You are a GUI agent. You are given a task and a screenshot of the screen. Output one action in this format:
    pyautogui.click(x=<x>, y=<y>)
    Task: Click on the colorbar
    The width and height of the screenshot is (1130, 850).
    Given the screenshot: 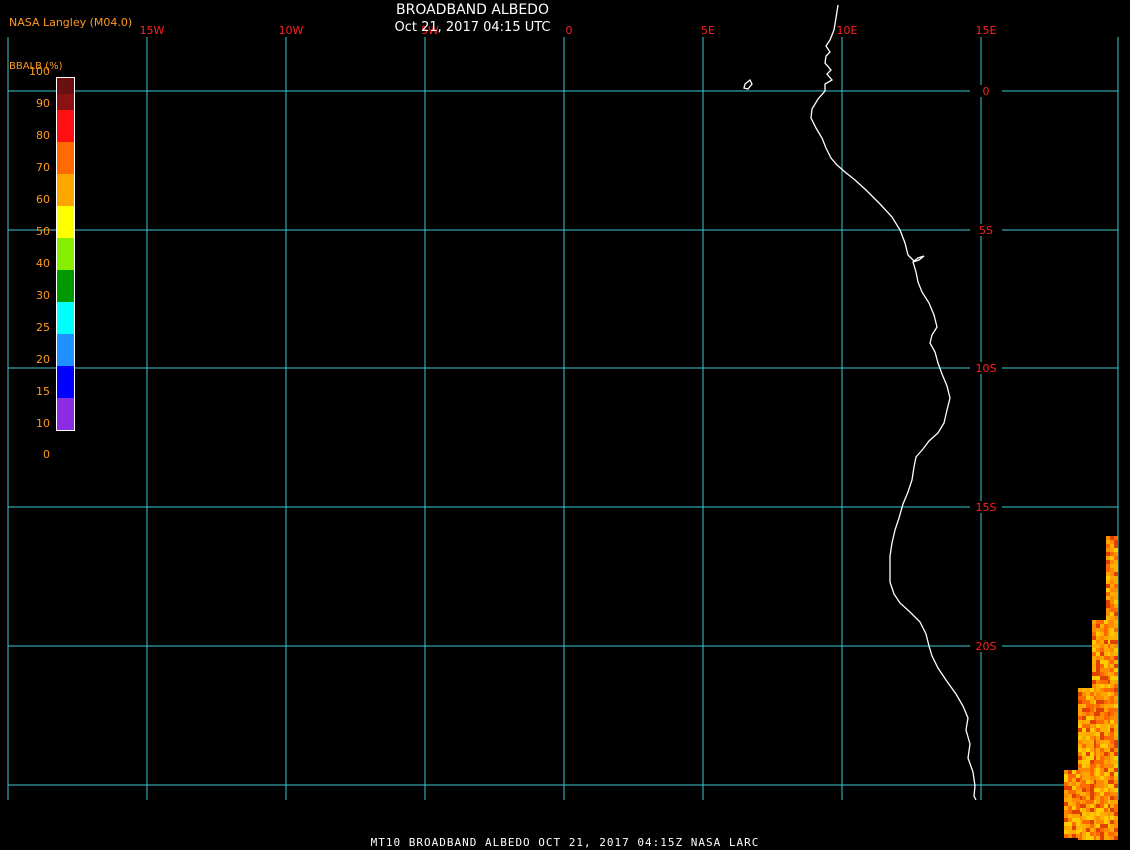 What is the action you would take?
    pyautogui.click(x=65, y=254)
    